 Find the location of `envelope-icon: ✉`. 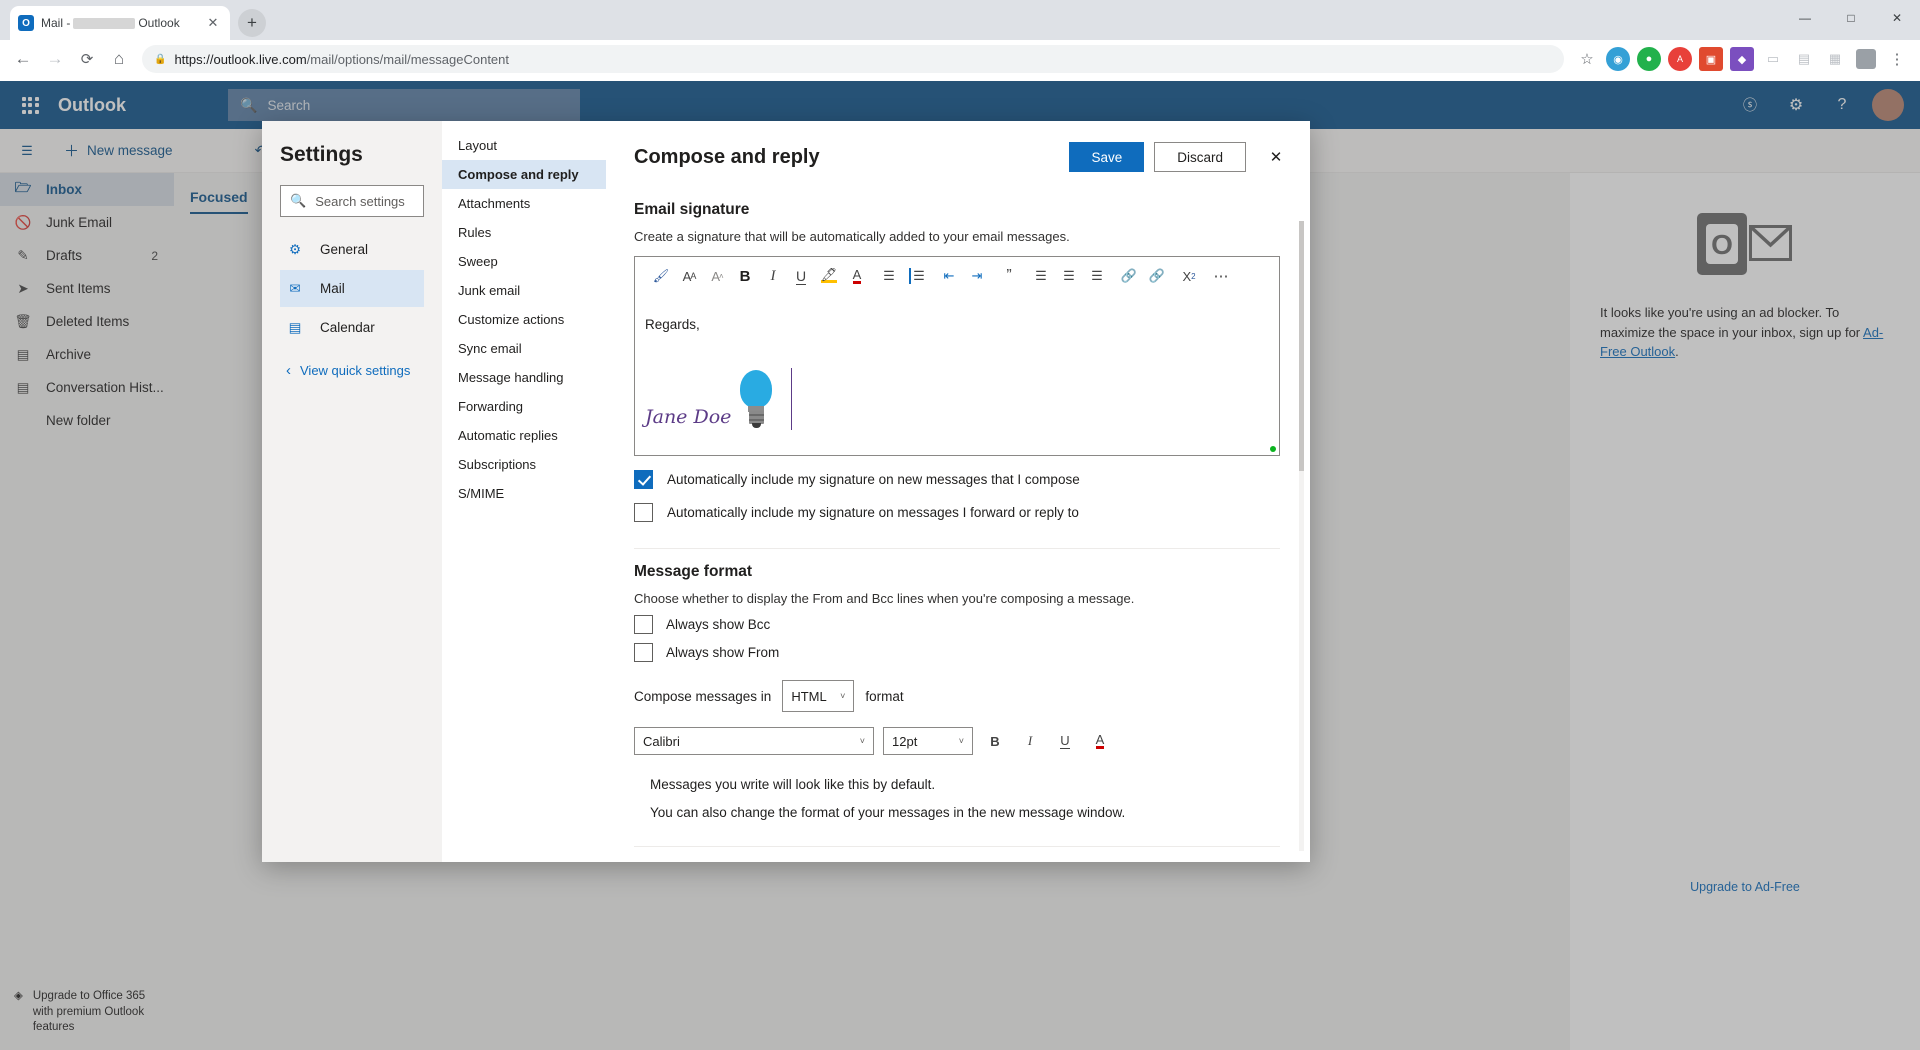

envelope-icon: ✉ is located at coordinates (295, 288).